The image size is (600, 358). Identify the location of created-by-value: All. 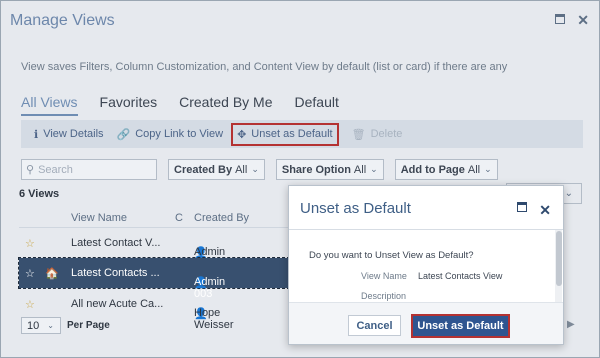
(241, 169).